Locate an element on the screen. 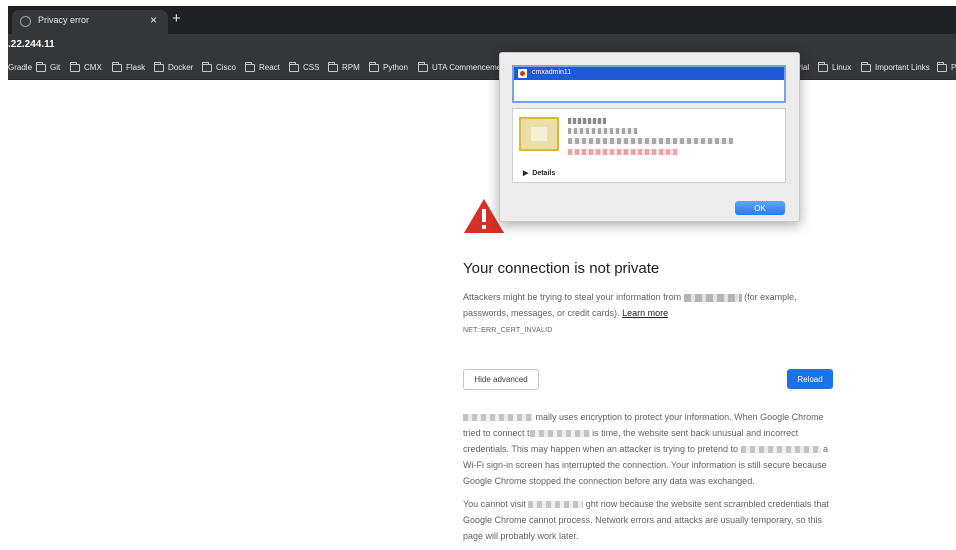 This screenshot has height=550, width=956. bookmark-python: Python is located at coordinates (388, 66).